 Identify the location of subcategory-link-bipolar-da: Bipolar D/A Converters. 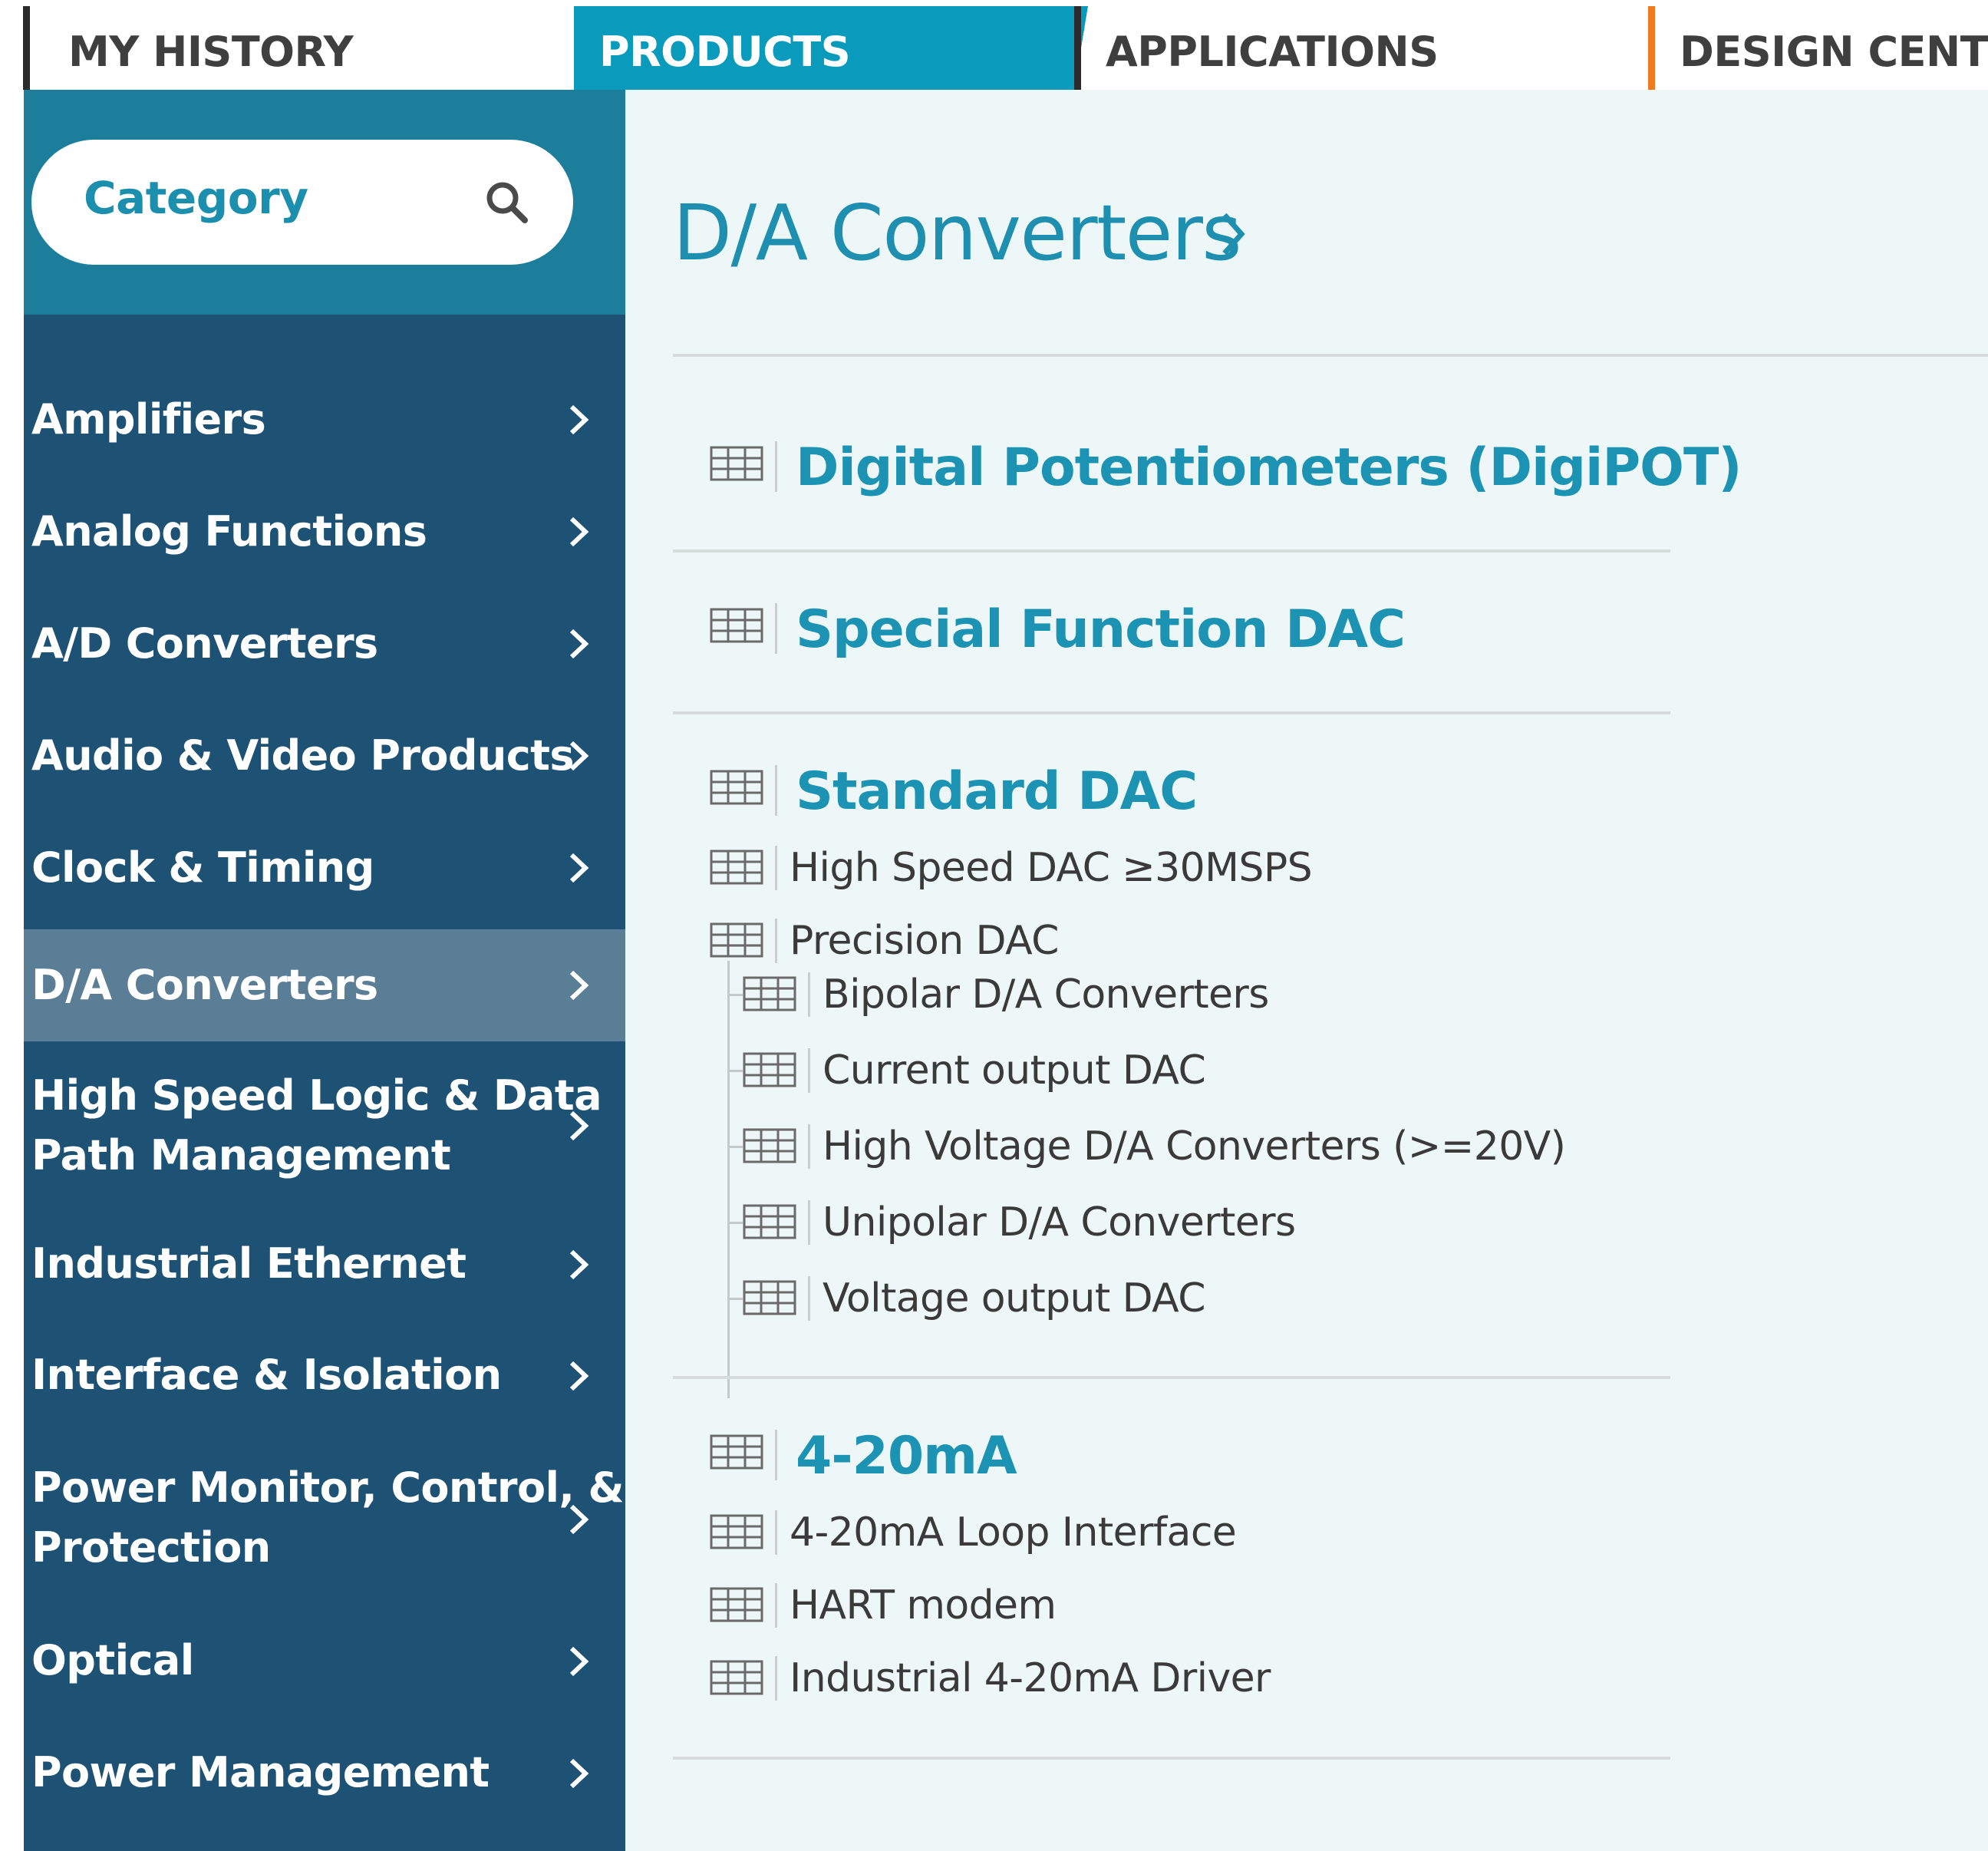
(1046, 995).